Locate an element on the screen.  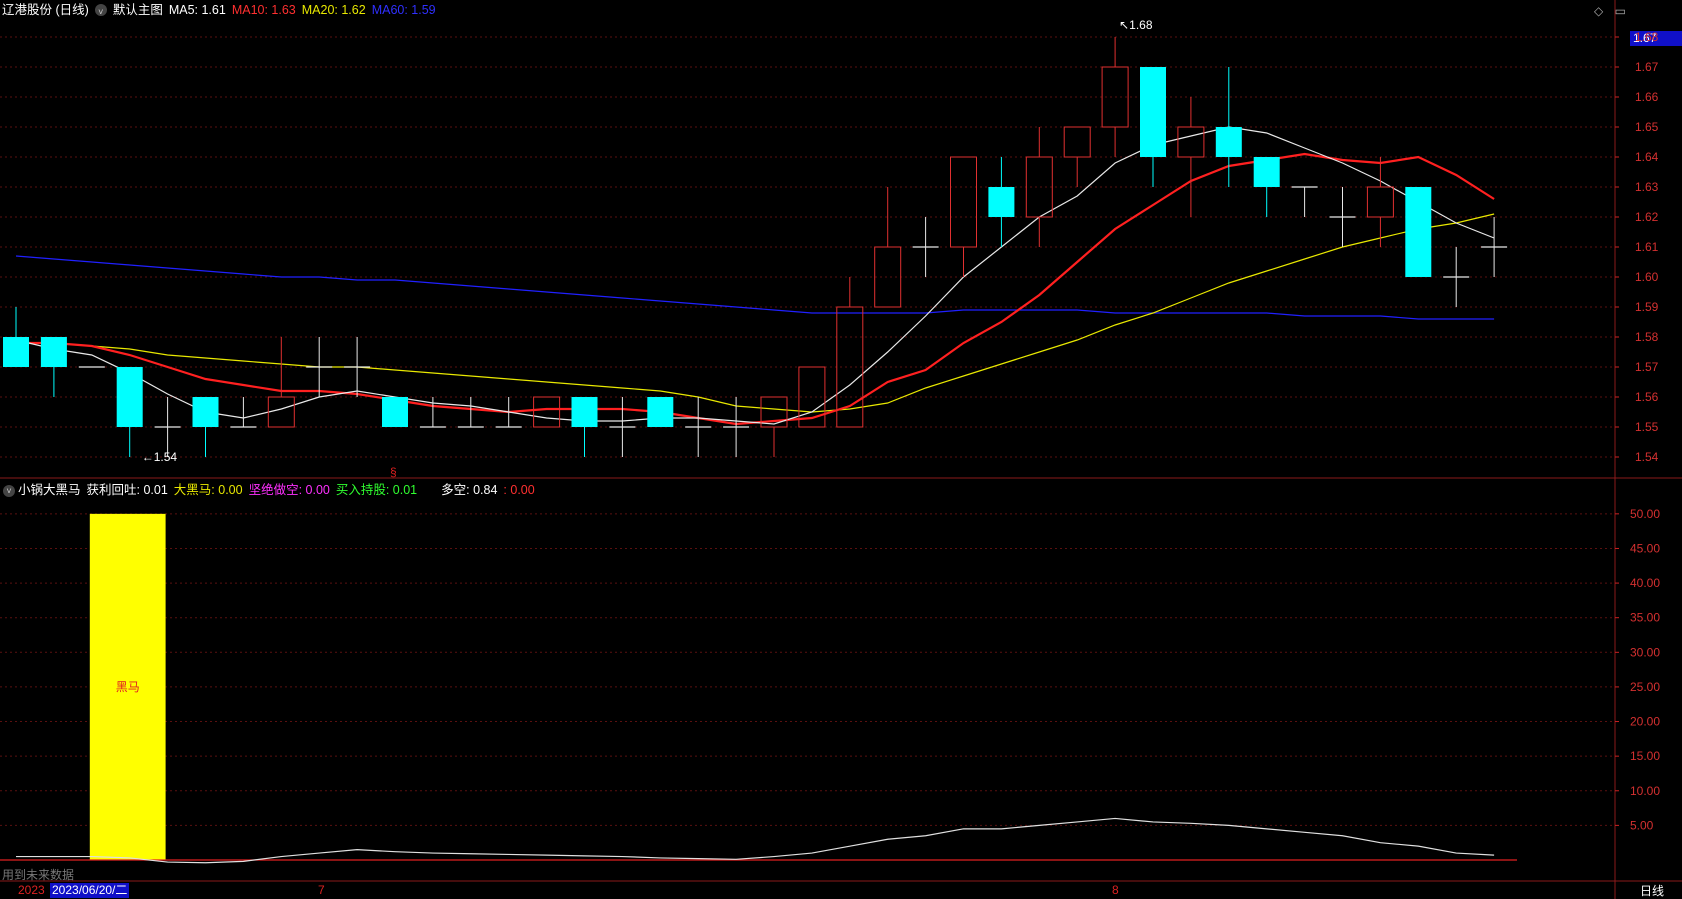
price-tick-label: 1.63 is located at coordinates (1647, 187).